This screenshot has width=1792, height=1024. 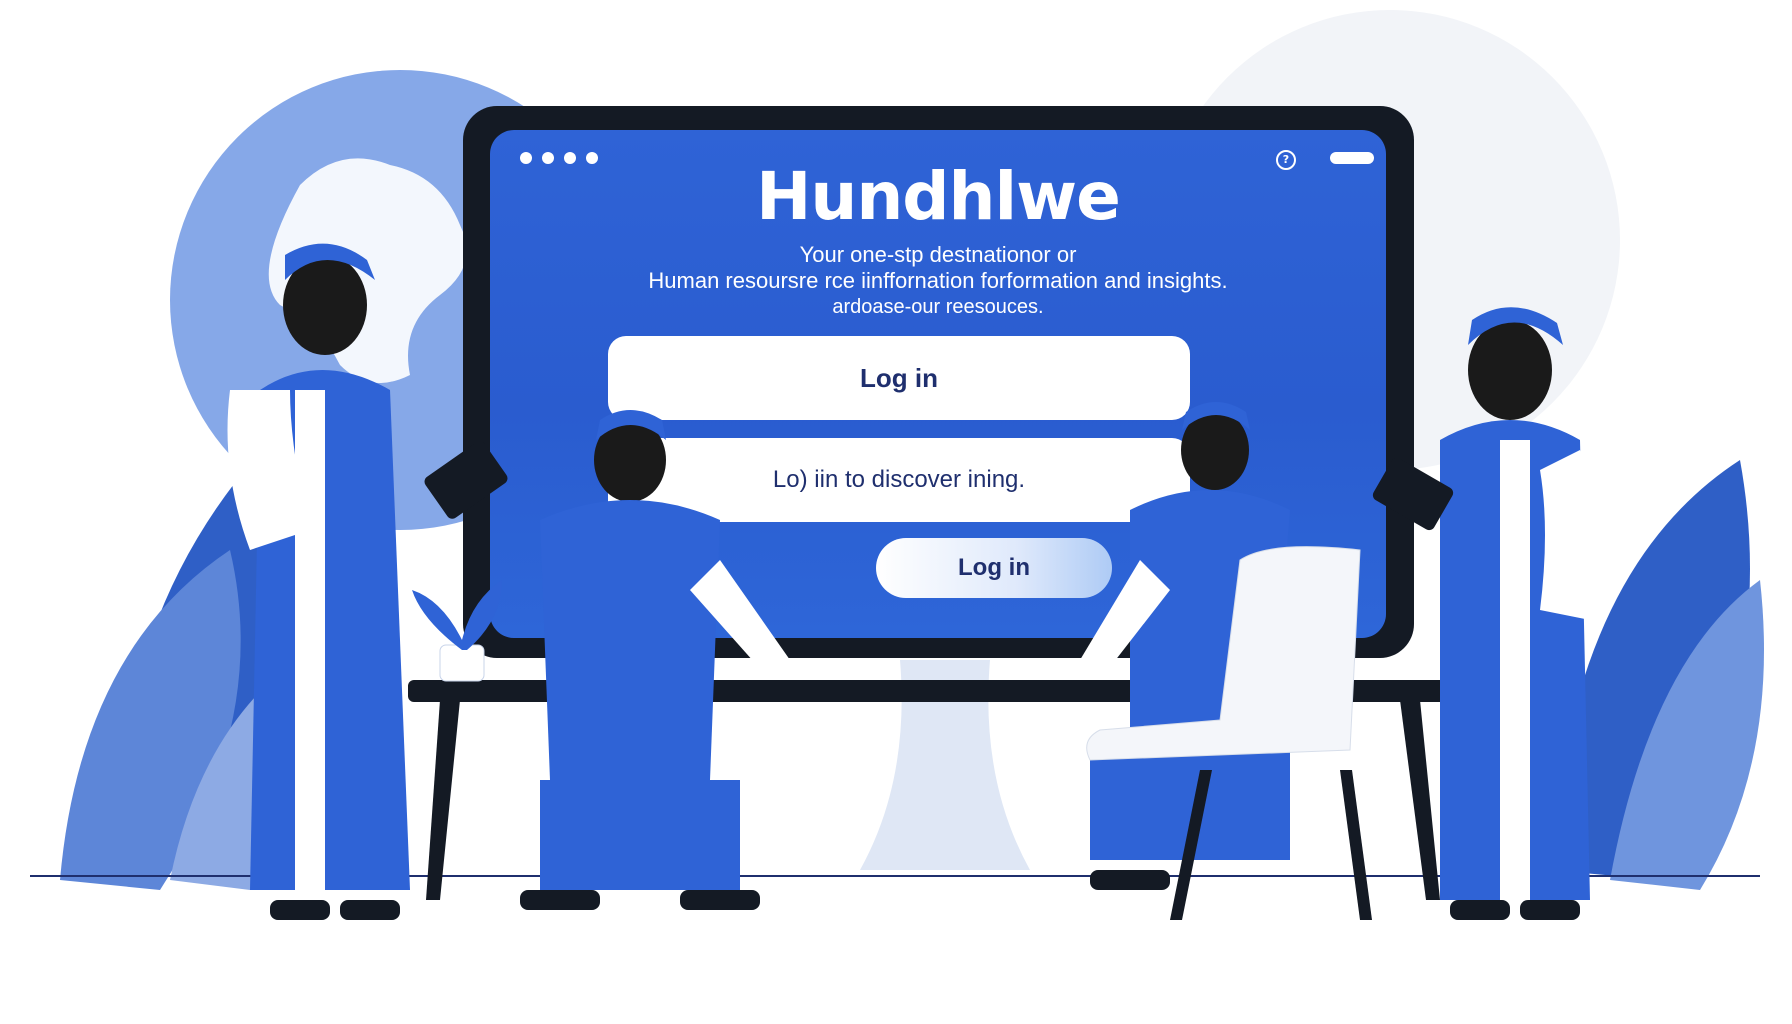 What do you see at coordinates (655, 660) in the screenshot?
I see `person-seated-left` at bounding box center [655, 660].